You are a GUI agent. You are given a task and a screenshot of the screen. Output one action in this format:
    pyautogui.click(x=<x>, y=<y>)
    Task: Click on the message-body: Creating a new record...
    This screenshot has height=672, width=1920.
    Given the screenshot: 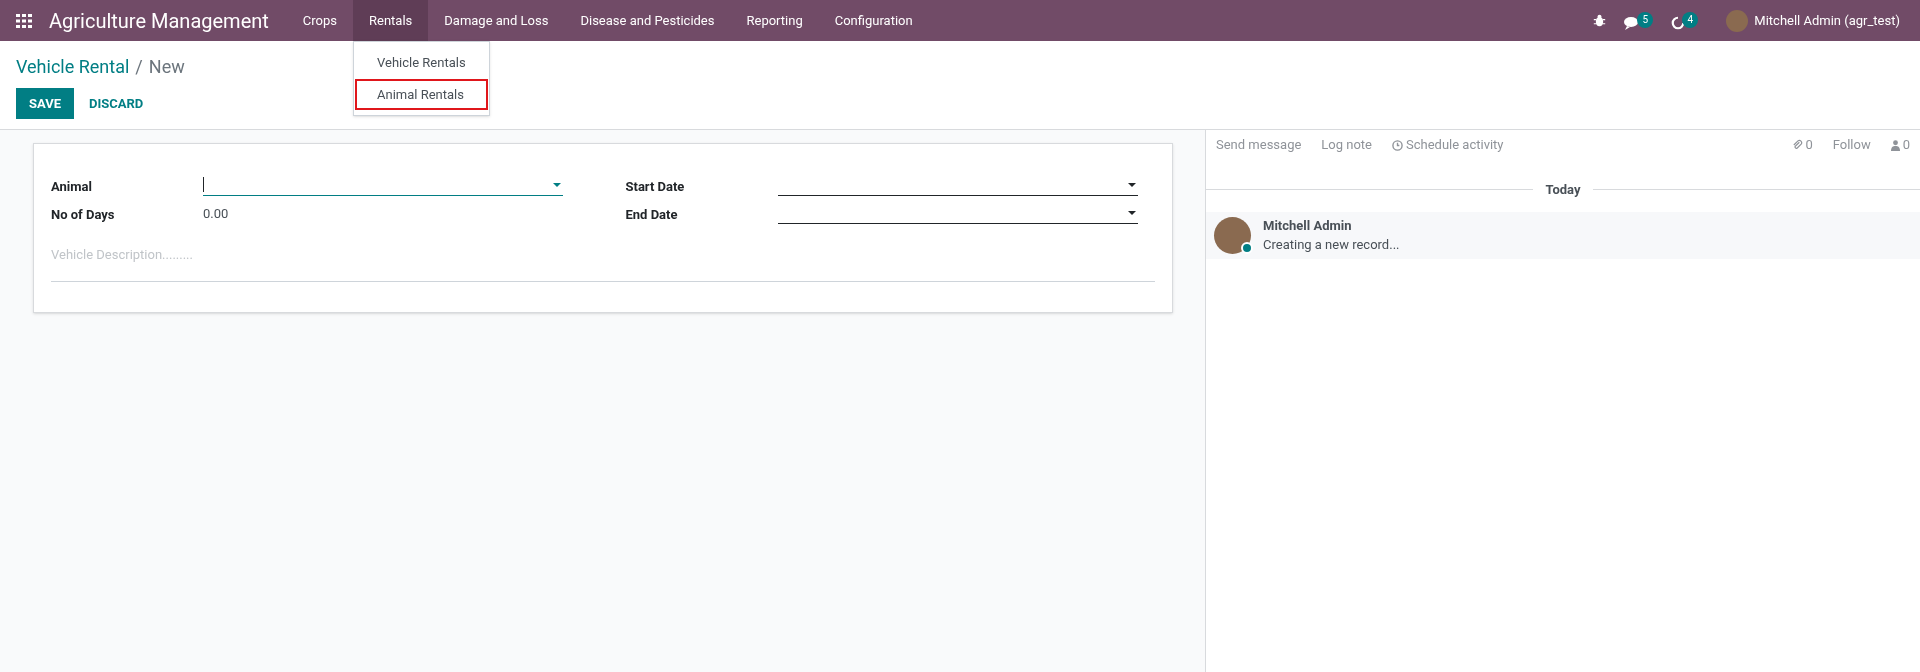 What is the action you would take?
    pyautogui.click(x=1331, y=245)
    